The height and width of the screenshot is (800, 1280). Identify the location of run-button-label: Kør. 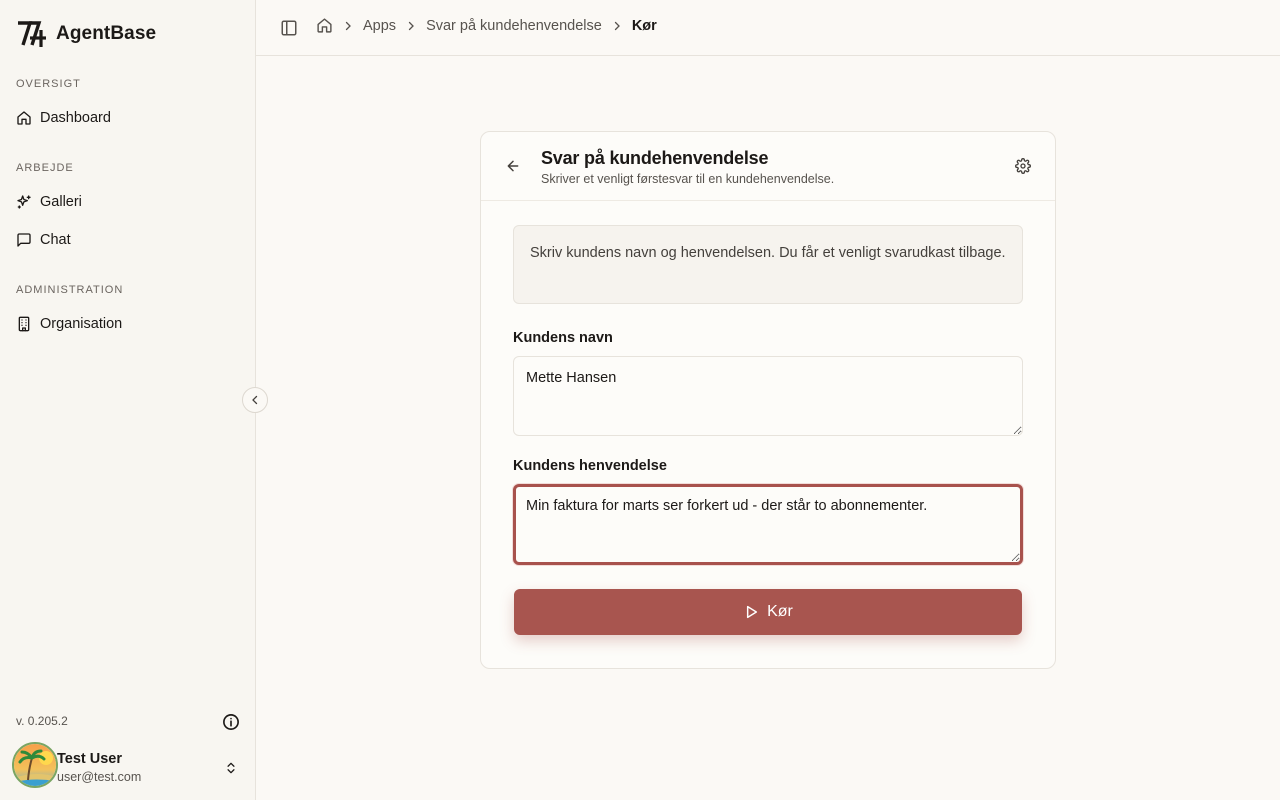
(780, 611).